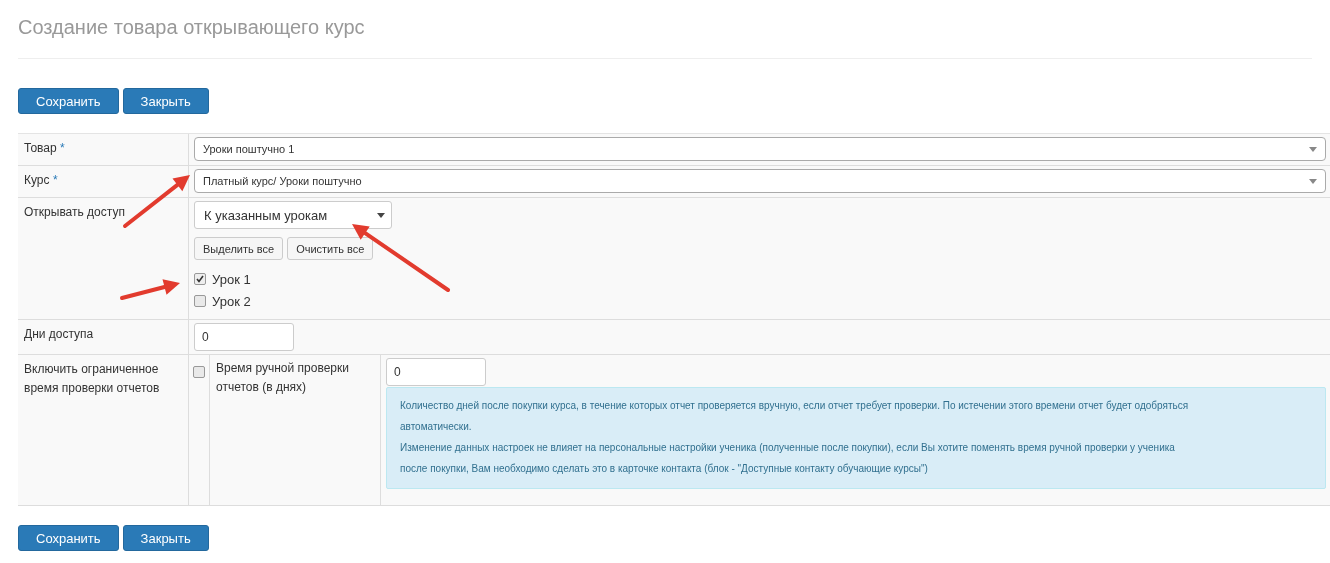 Image resolution: width=1330 pixels, height=563 pixels. I want to click on field-label: Открывать доступ, so click(75, 212).